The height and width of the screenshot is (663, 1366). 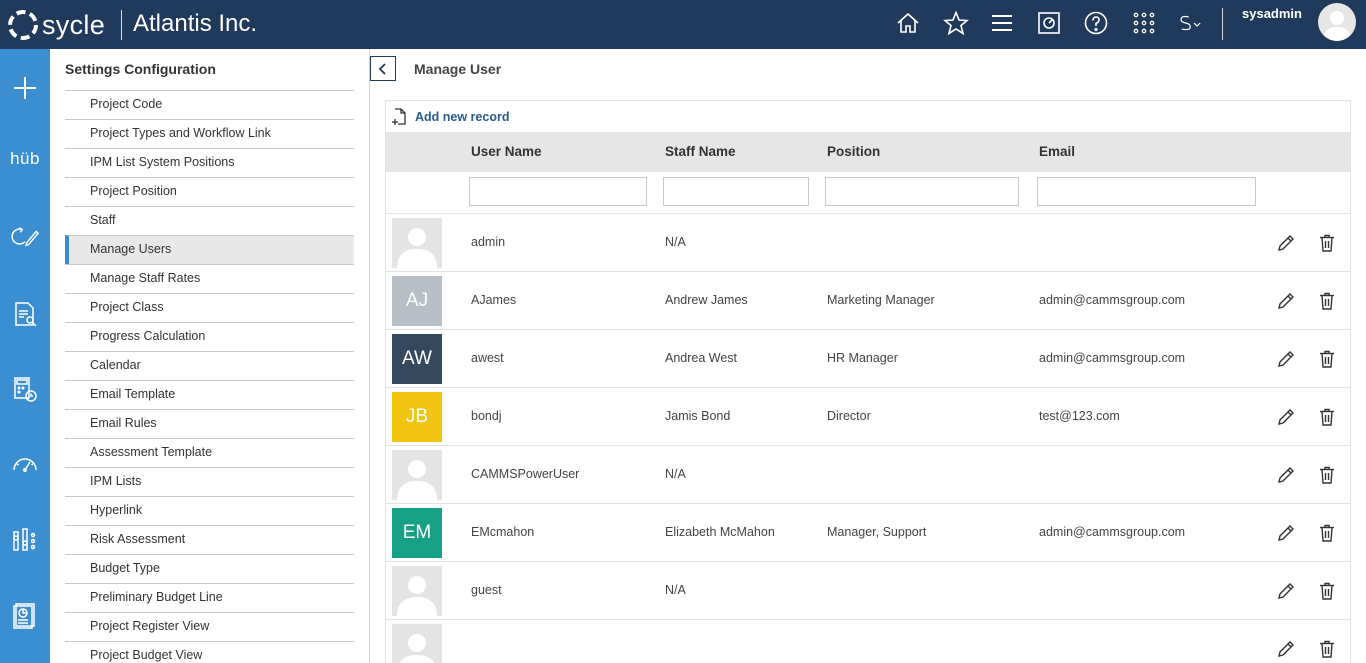 I want to click on settings-item-email-rules: Email Rules, so click(x=209, y=423).